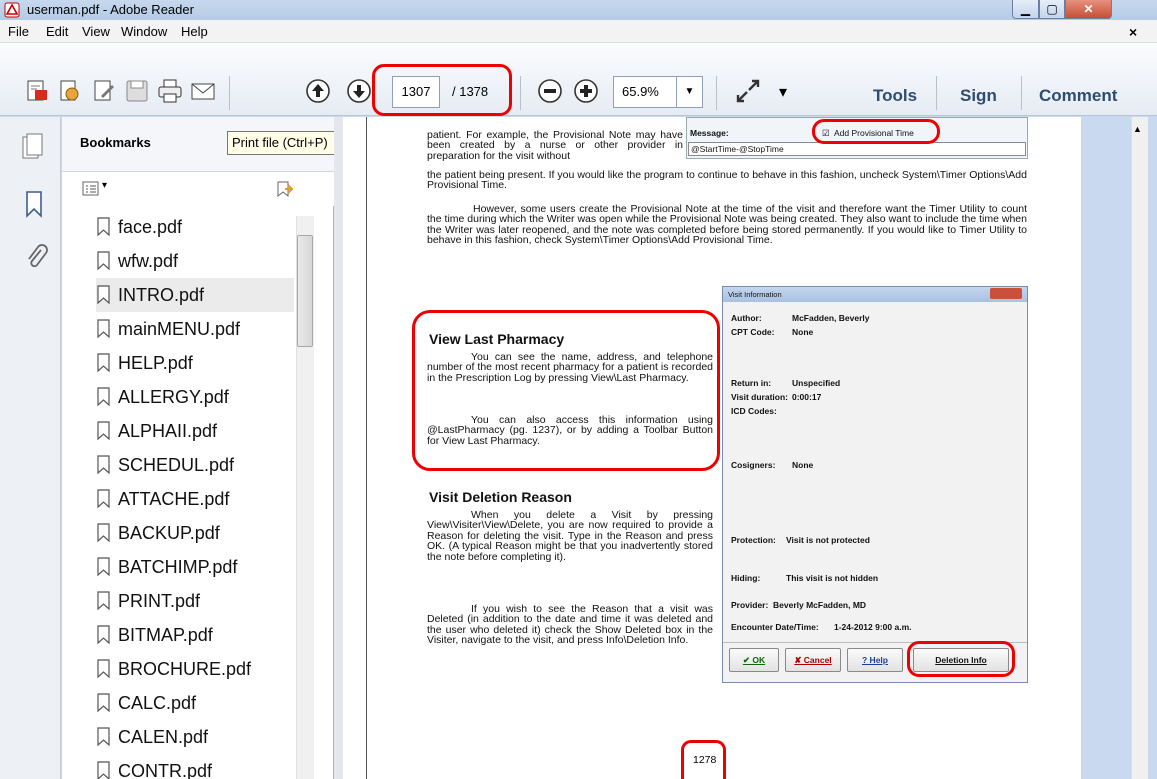 The image size is (1157, 779). What do you see at coordinates (37, 257) in the screenshot?
I see `attachments-icon` at bounding box center [37, 257].